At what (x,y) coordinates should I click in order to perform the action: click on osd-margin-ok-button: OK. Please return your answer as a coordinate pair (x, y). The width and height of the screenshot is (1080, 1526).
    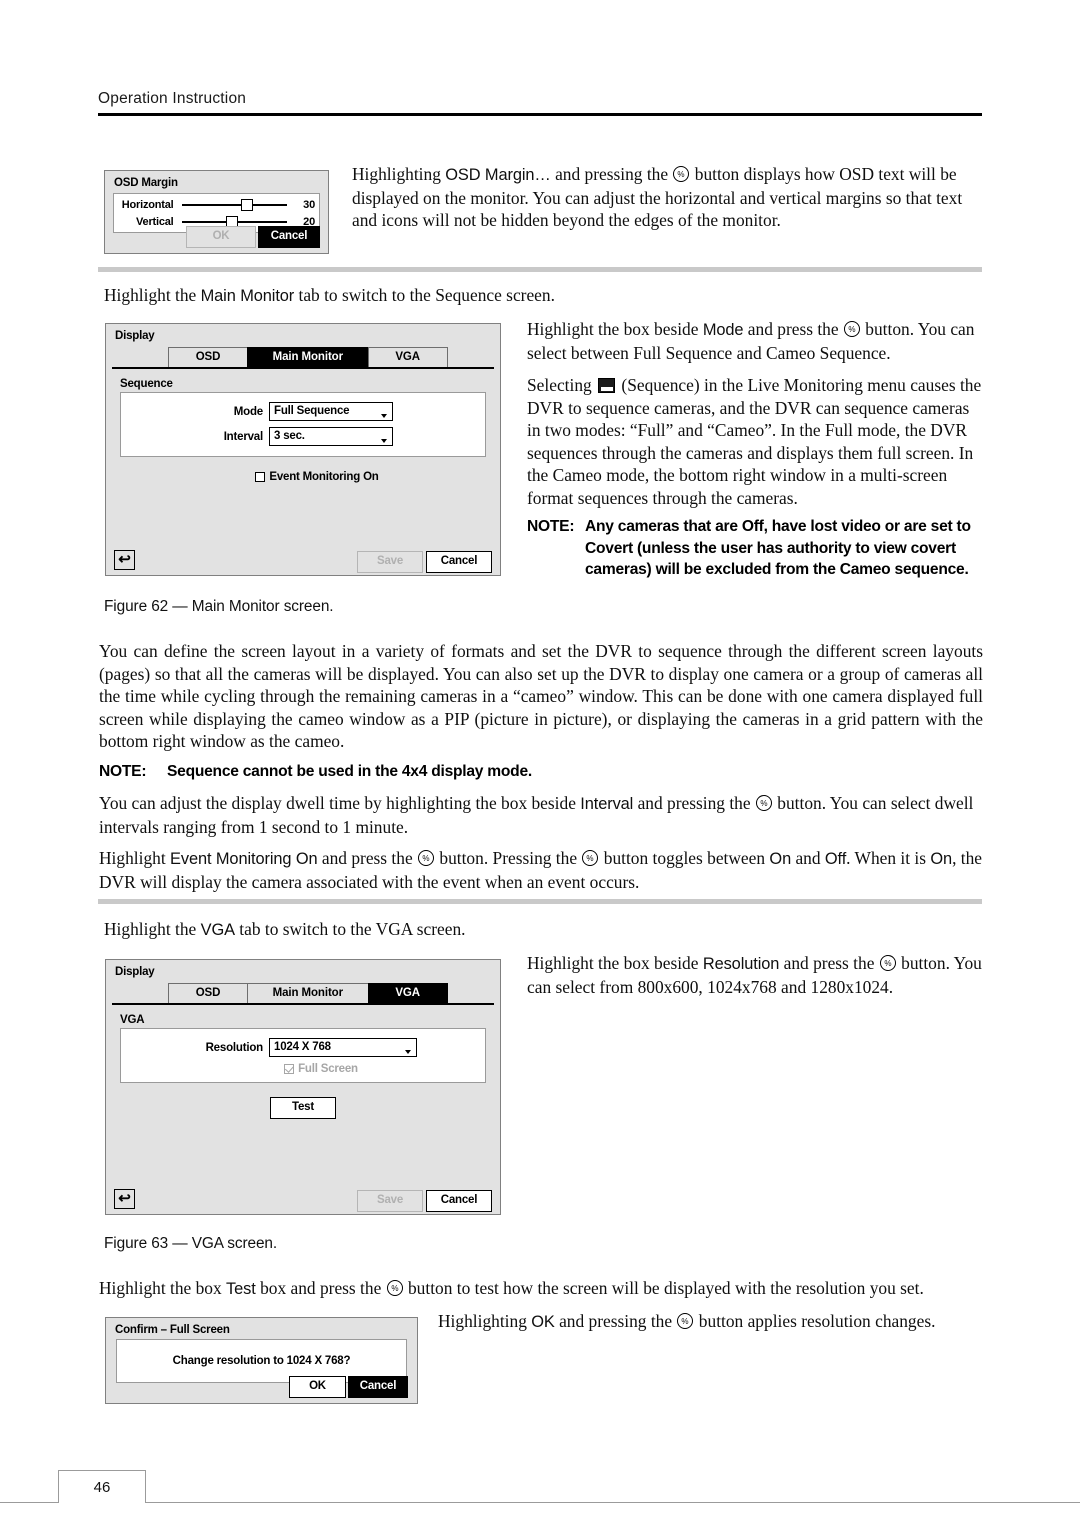
    Looking at the image, I should click on (221, 237).